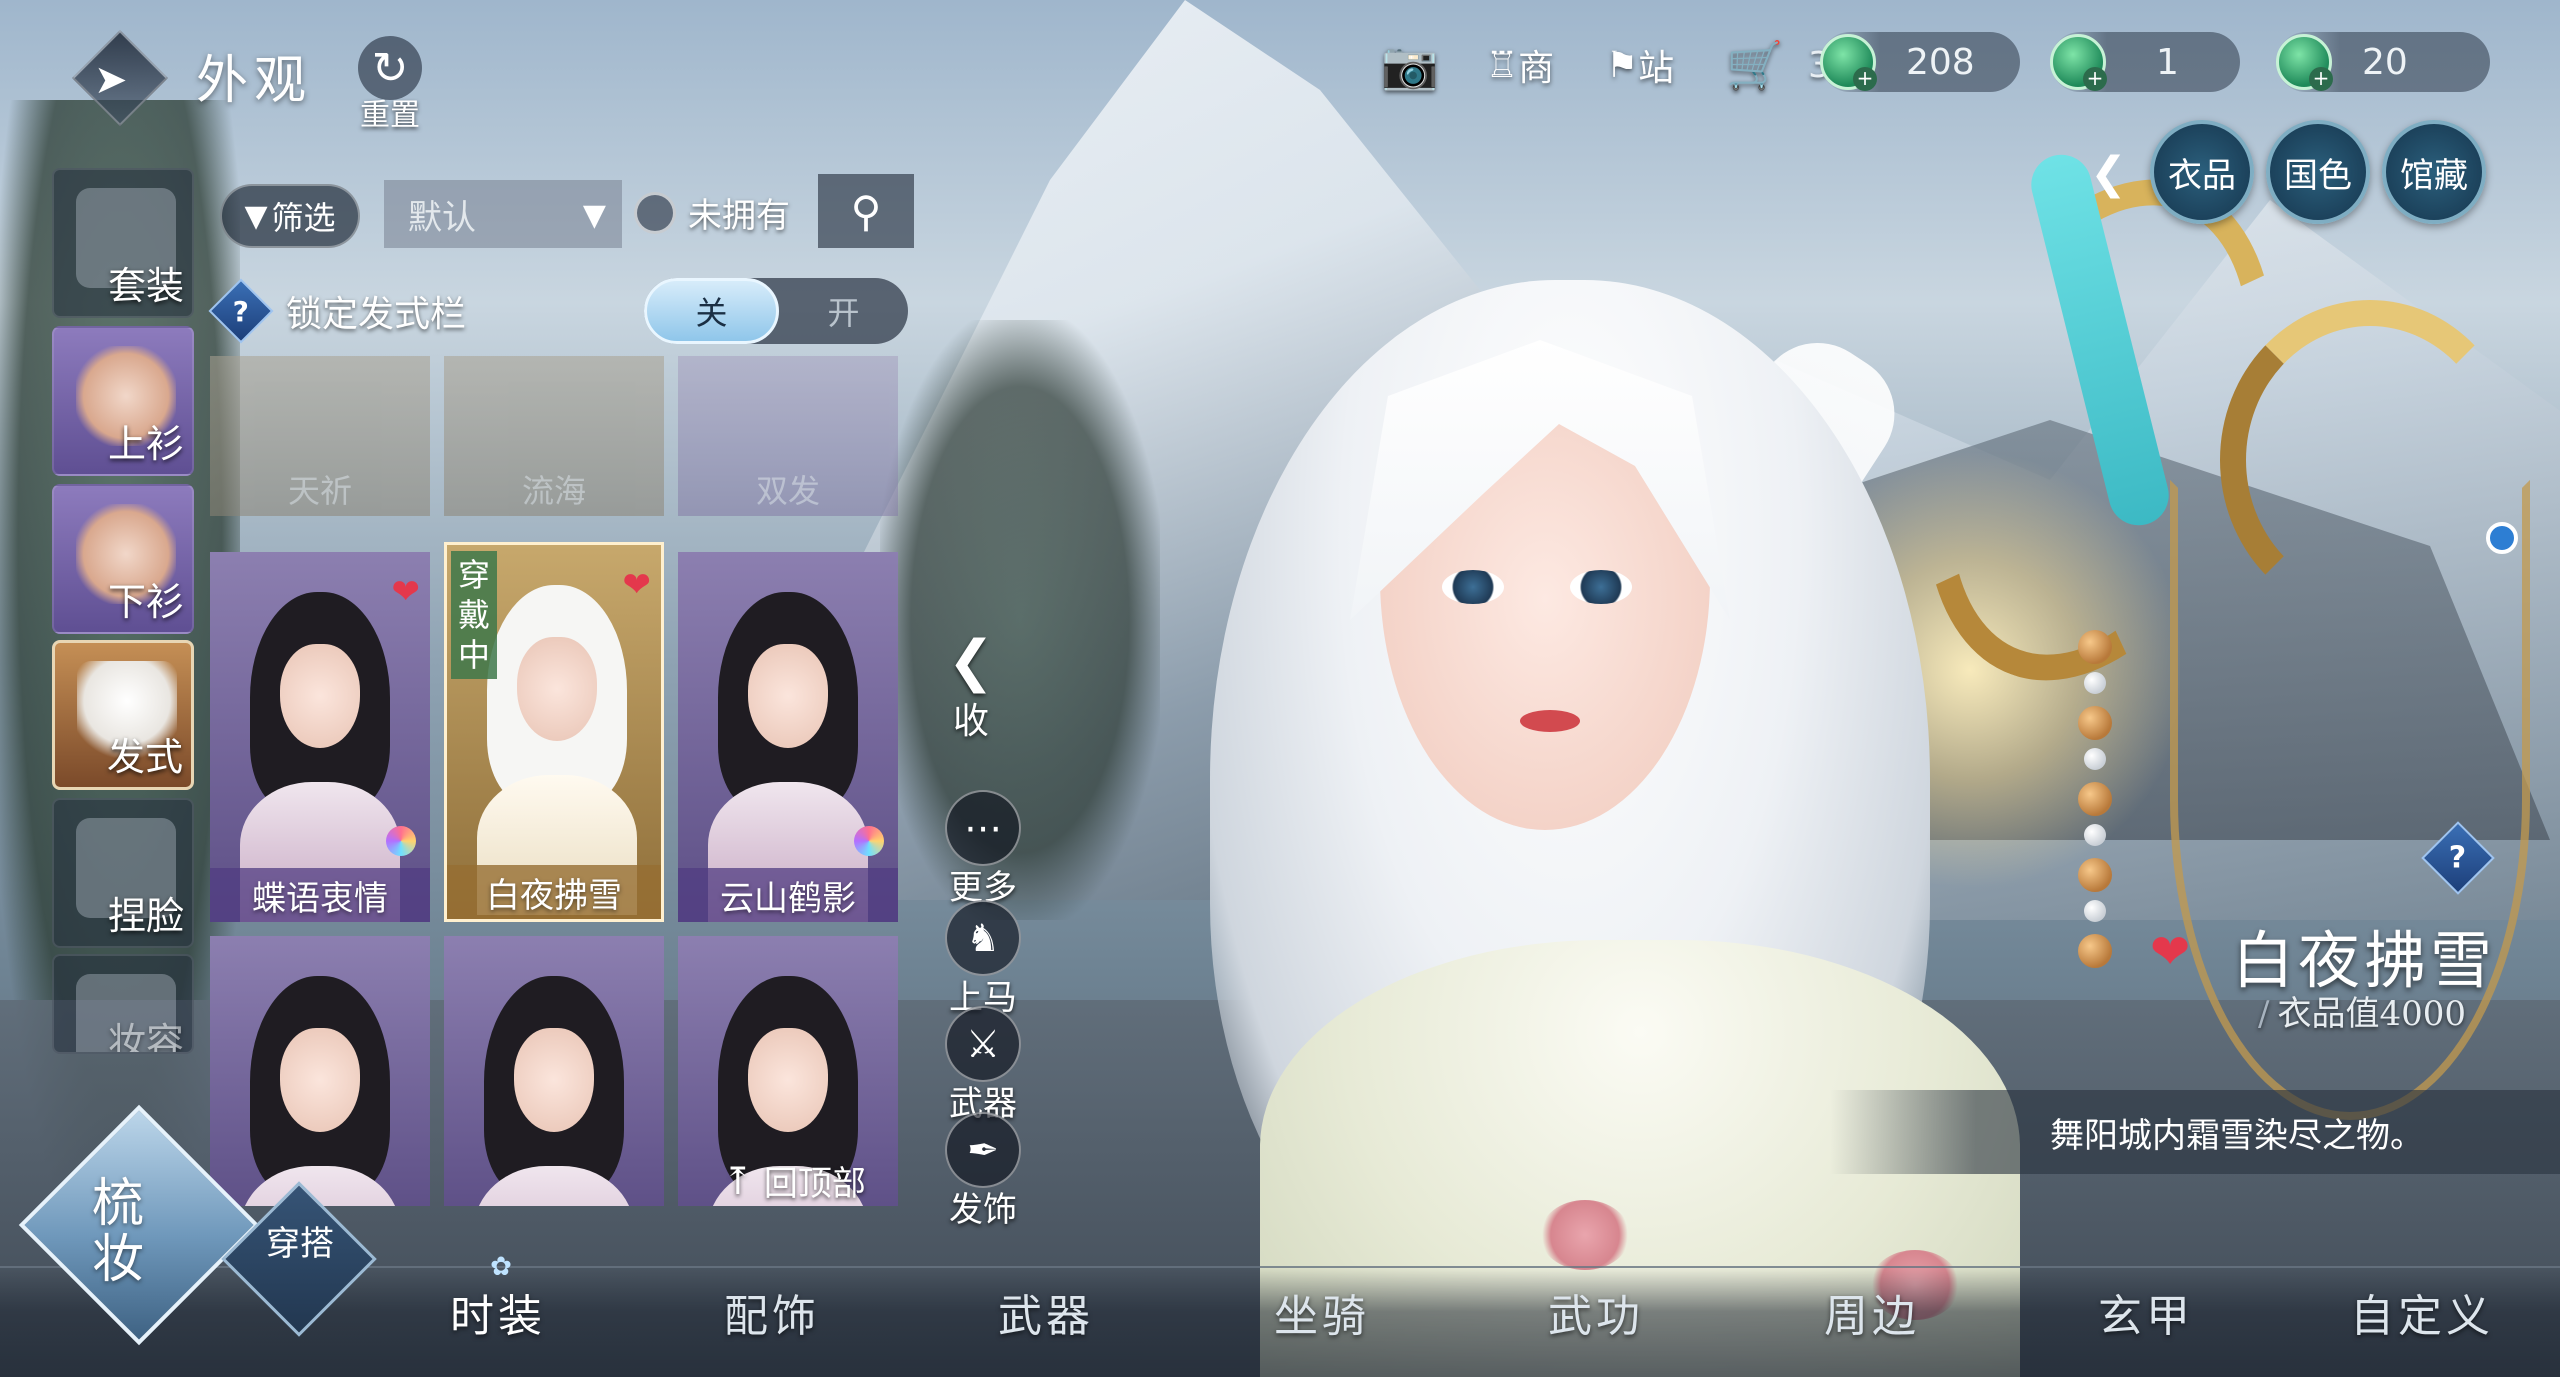 This screenshot has width=2560, height=1377. I want to click on mount-button: ♞ 上马, so click(983, 959).